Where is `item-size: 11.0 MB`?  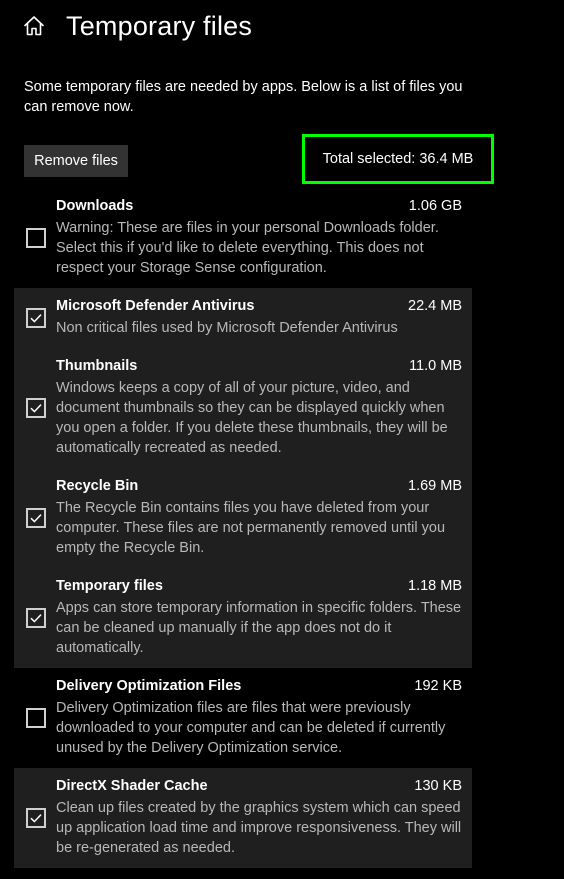
item-size: 11.0 MB is located at coordinates (435, 366).